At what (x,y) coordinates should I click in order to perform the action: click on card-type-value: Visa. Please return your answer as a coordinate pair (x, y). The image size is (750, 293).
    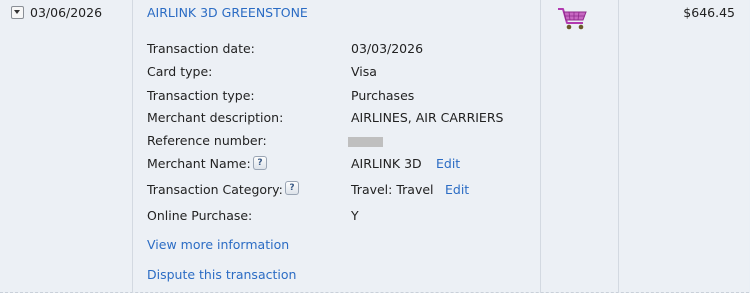
    Looking at the image, I should click on (364, 71).